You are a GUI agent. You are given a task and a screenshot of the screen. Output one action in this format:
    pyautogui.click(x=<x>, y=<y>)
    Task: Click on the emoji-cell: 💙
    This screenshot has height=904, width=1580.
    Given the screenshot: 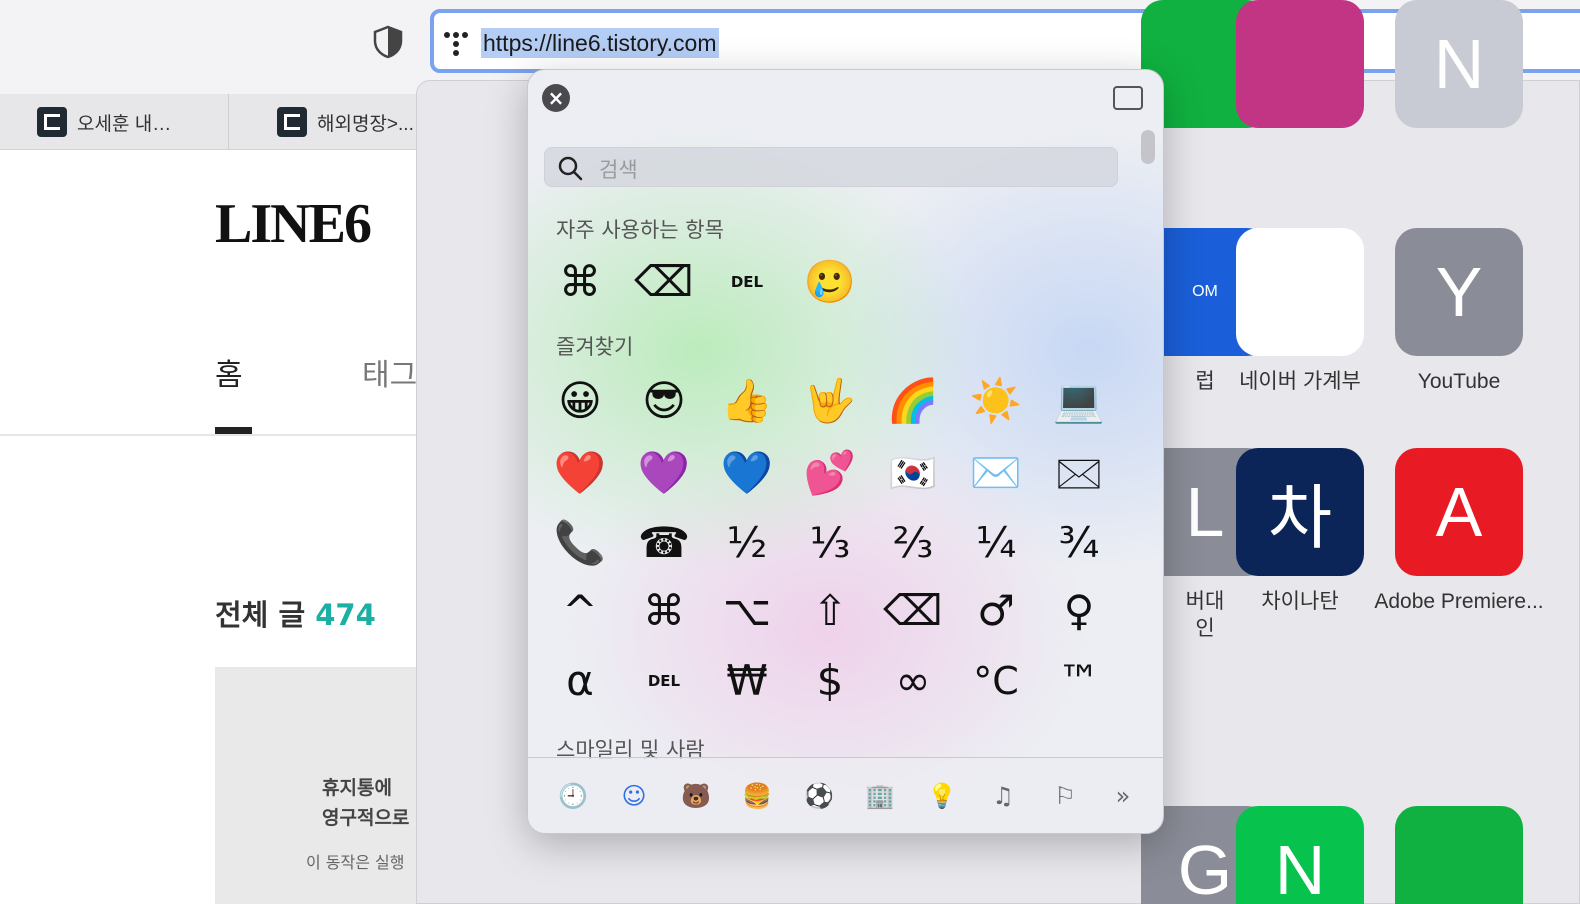 What is the action you would take?
    pyautogui.click(x=747, y=473)
    